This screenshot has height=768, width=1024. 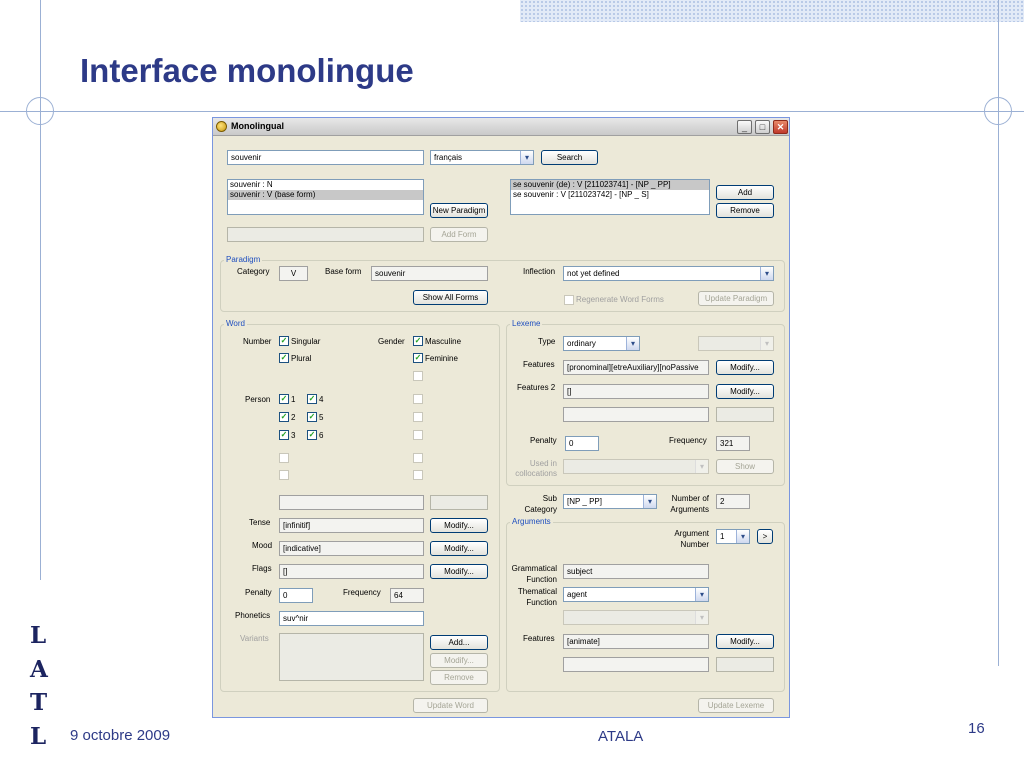 What do you see at coordinates (733, 443) in the screenshot?
I see `lexeme-frequency-field: 321` at bounding box center [733, 443].